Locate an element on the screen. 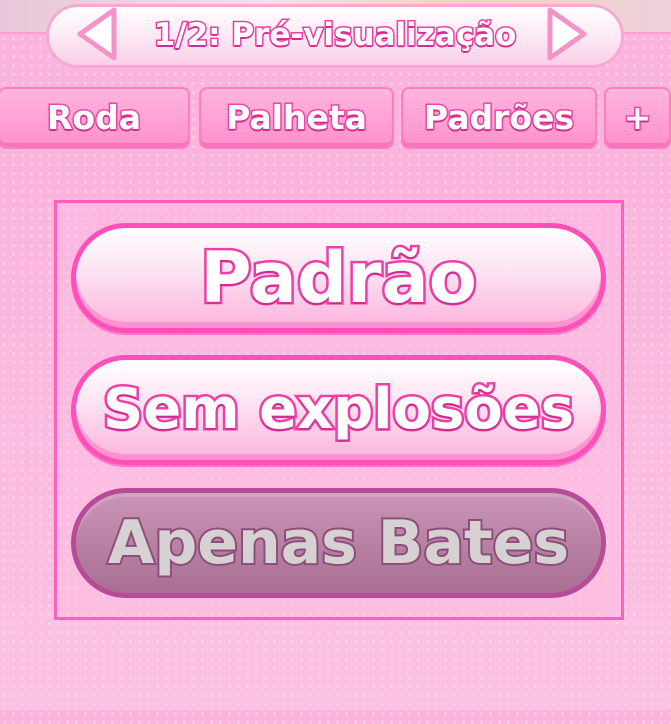 This screenshot has height=724, width=671. option-label: Sem explosões is located at coordinates (338, 410).